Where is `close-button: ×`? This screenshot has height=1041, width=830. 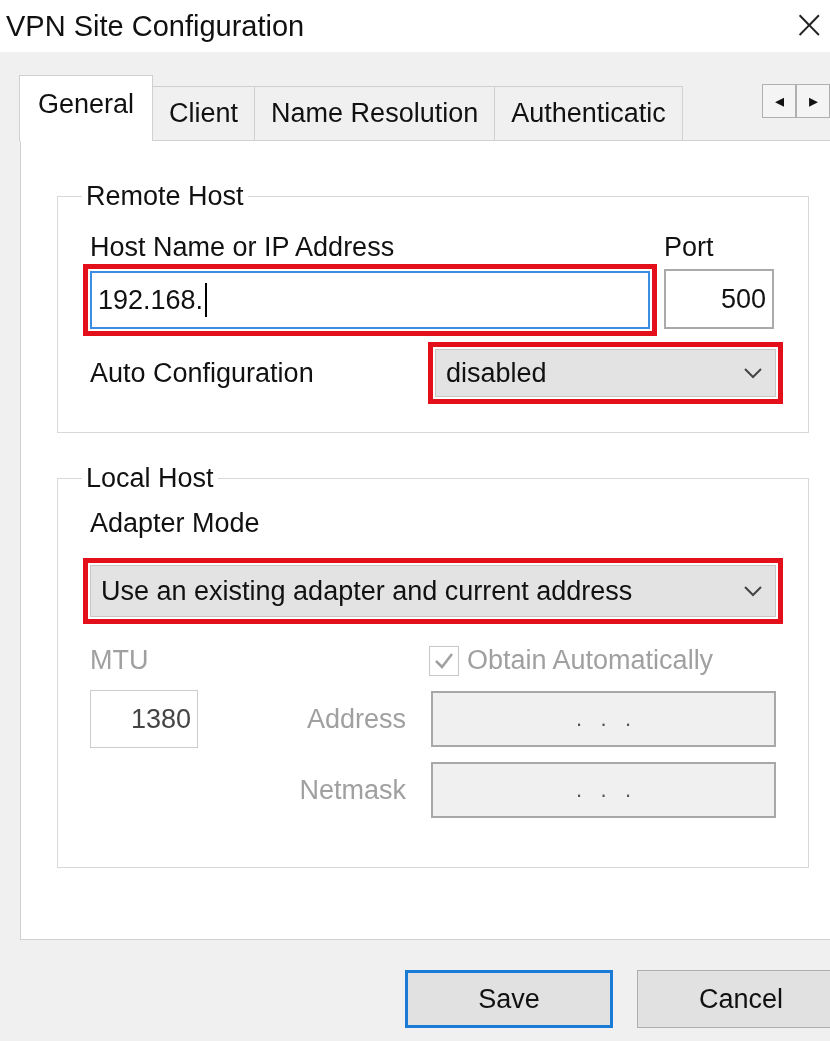 close-button: × is located at coordinates (811, 26).